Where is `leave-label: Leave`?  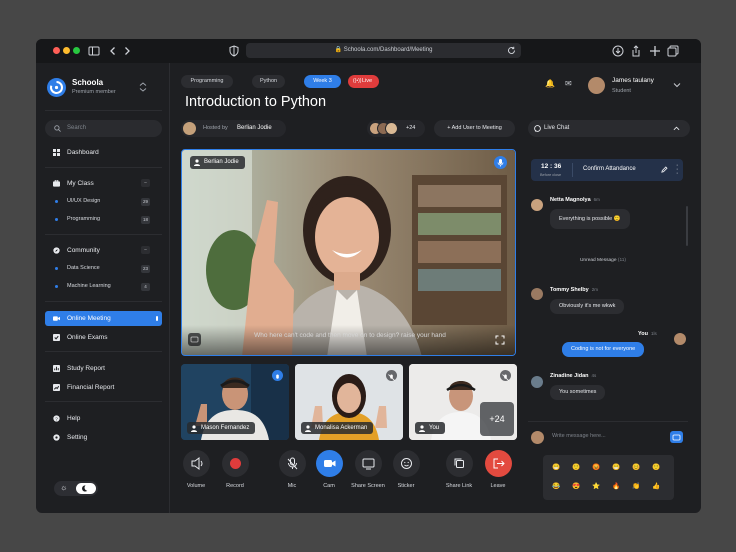 leave-label: Leave is located at coordinates (498, 486).